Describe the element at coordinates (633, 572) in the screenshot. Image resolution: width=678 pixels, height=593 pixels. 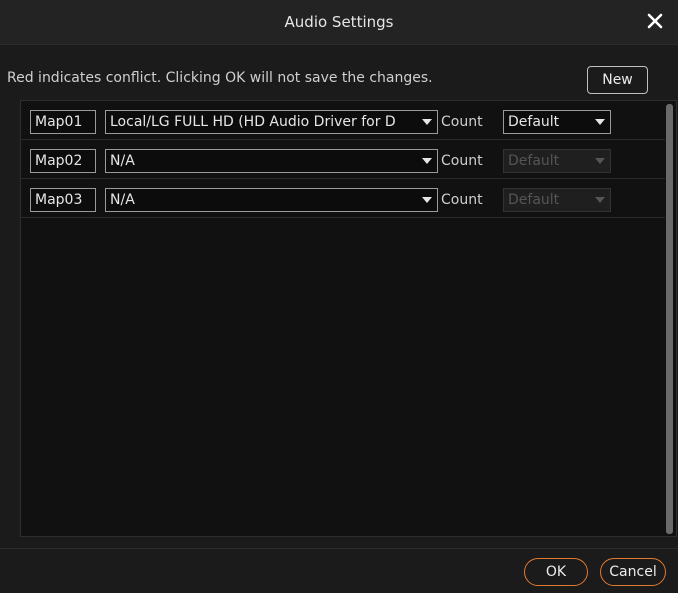
I see `cancel-button: Cancel` at that location.